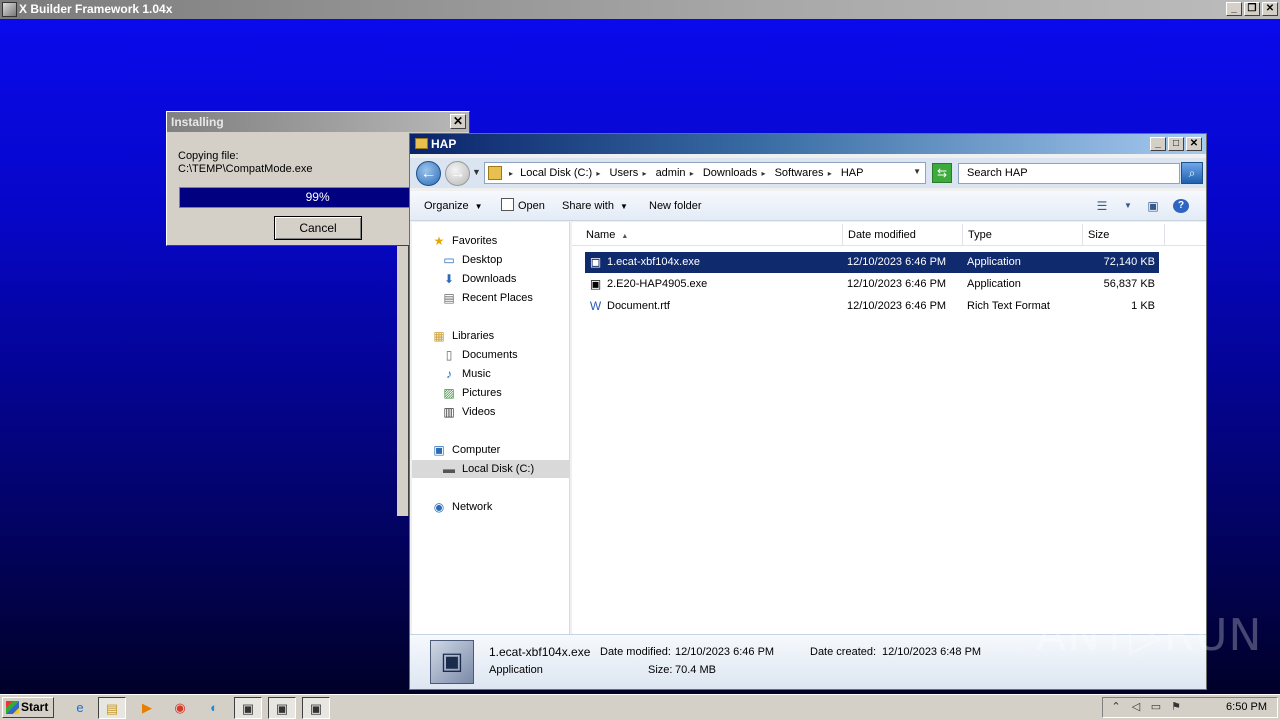  What do you see at coordinates (478, 206) in the screenshot?
I see `chevron-down-icon: ▼` at bounding box center [478, 206].